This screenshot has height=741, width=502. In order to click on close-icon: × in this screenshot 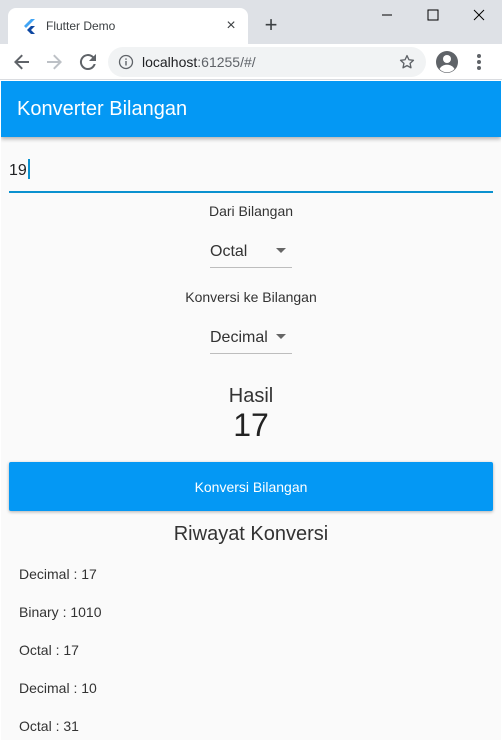, I will do `click(231, 26)`.